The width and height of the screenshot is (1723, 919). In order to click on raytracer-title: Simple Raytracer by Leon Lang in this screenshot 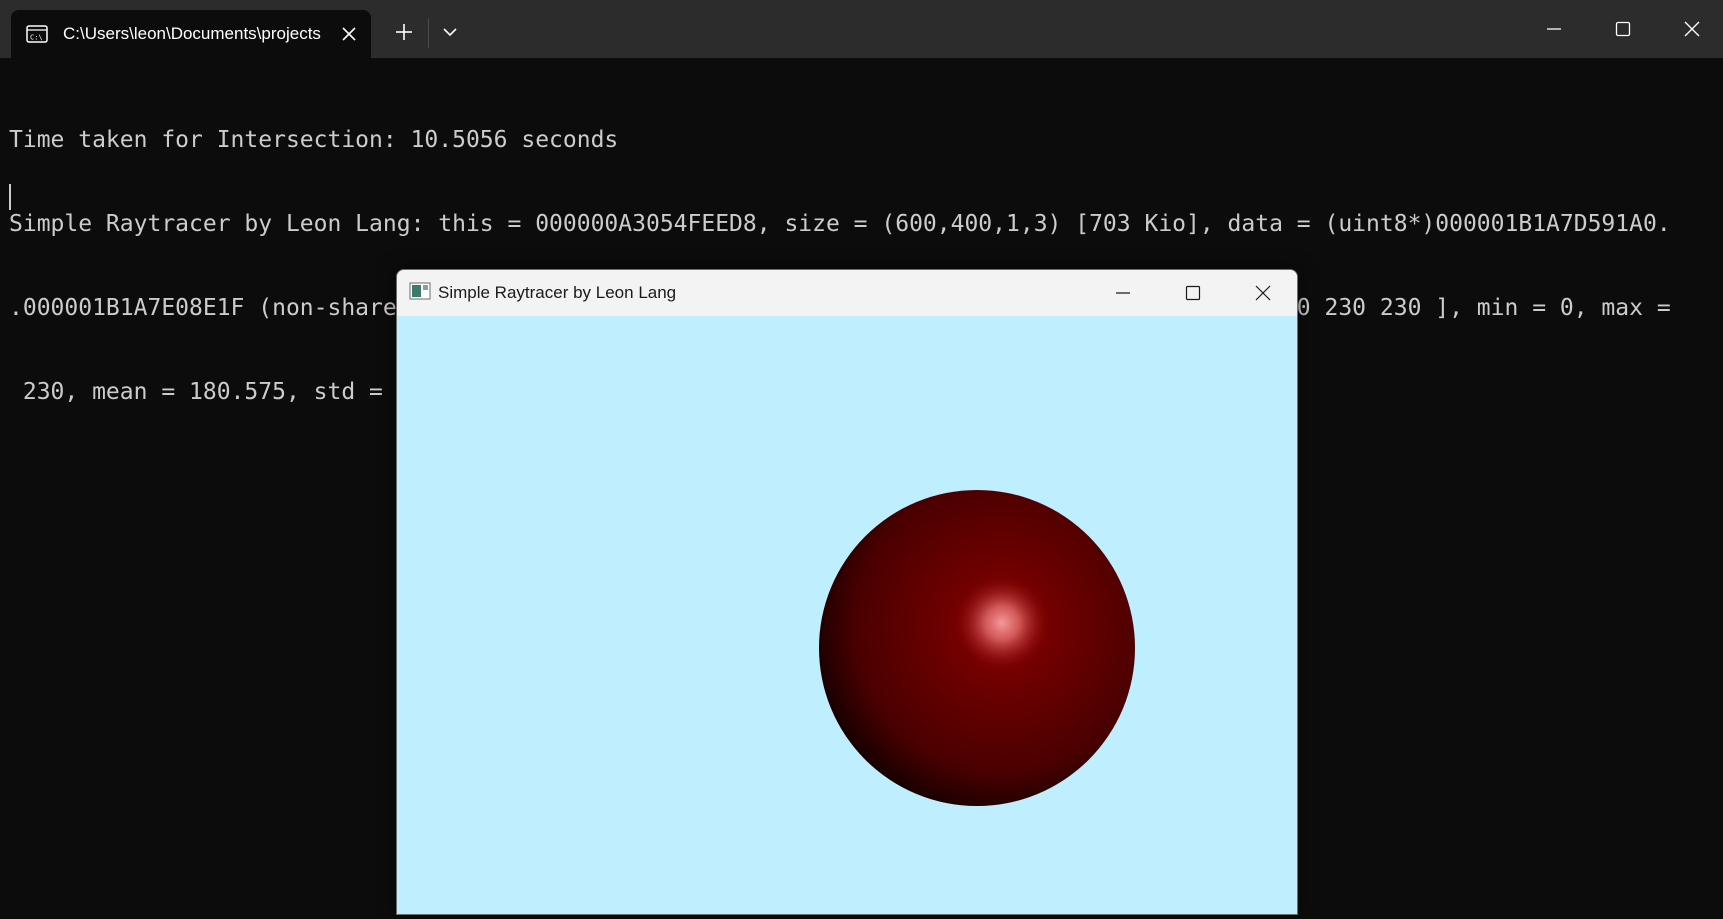, I will do `click(557, 292)`.